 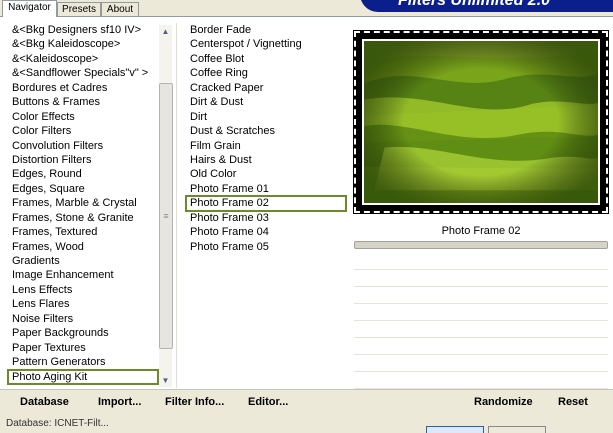 What do you see at coordinates (266, 44) in the screenshot?
I see `filter-item: Centerspot / Vignetting` at bounding box center [266, 44].